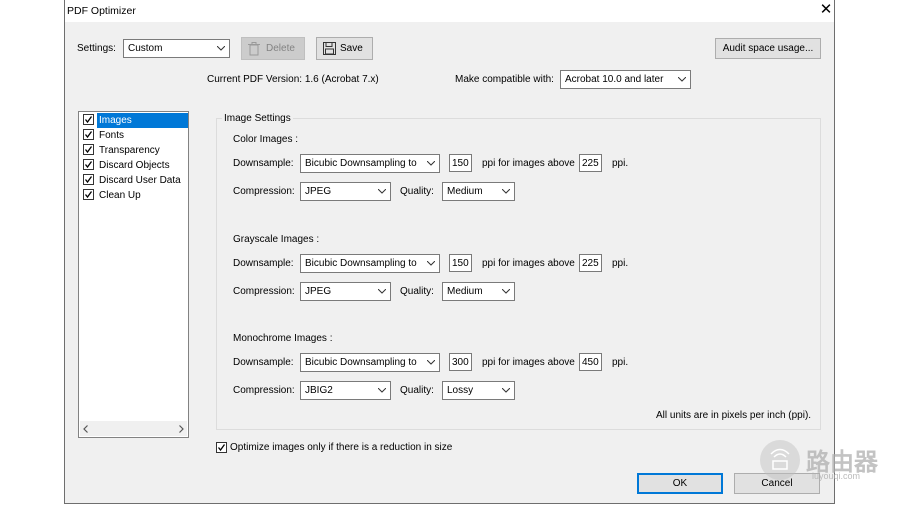 The height and width of the screenshot is (506, 900). I want to click on mono-ppi-input: 300, so click(460, 362).